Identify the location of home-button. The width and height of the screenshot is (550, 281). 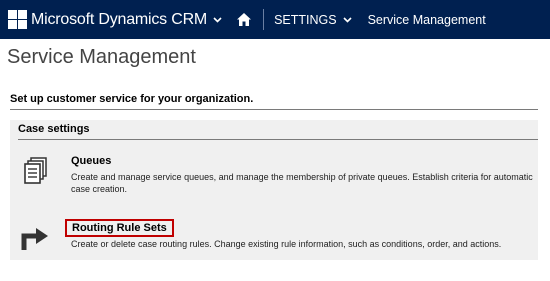
(244, 19).